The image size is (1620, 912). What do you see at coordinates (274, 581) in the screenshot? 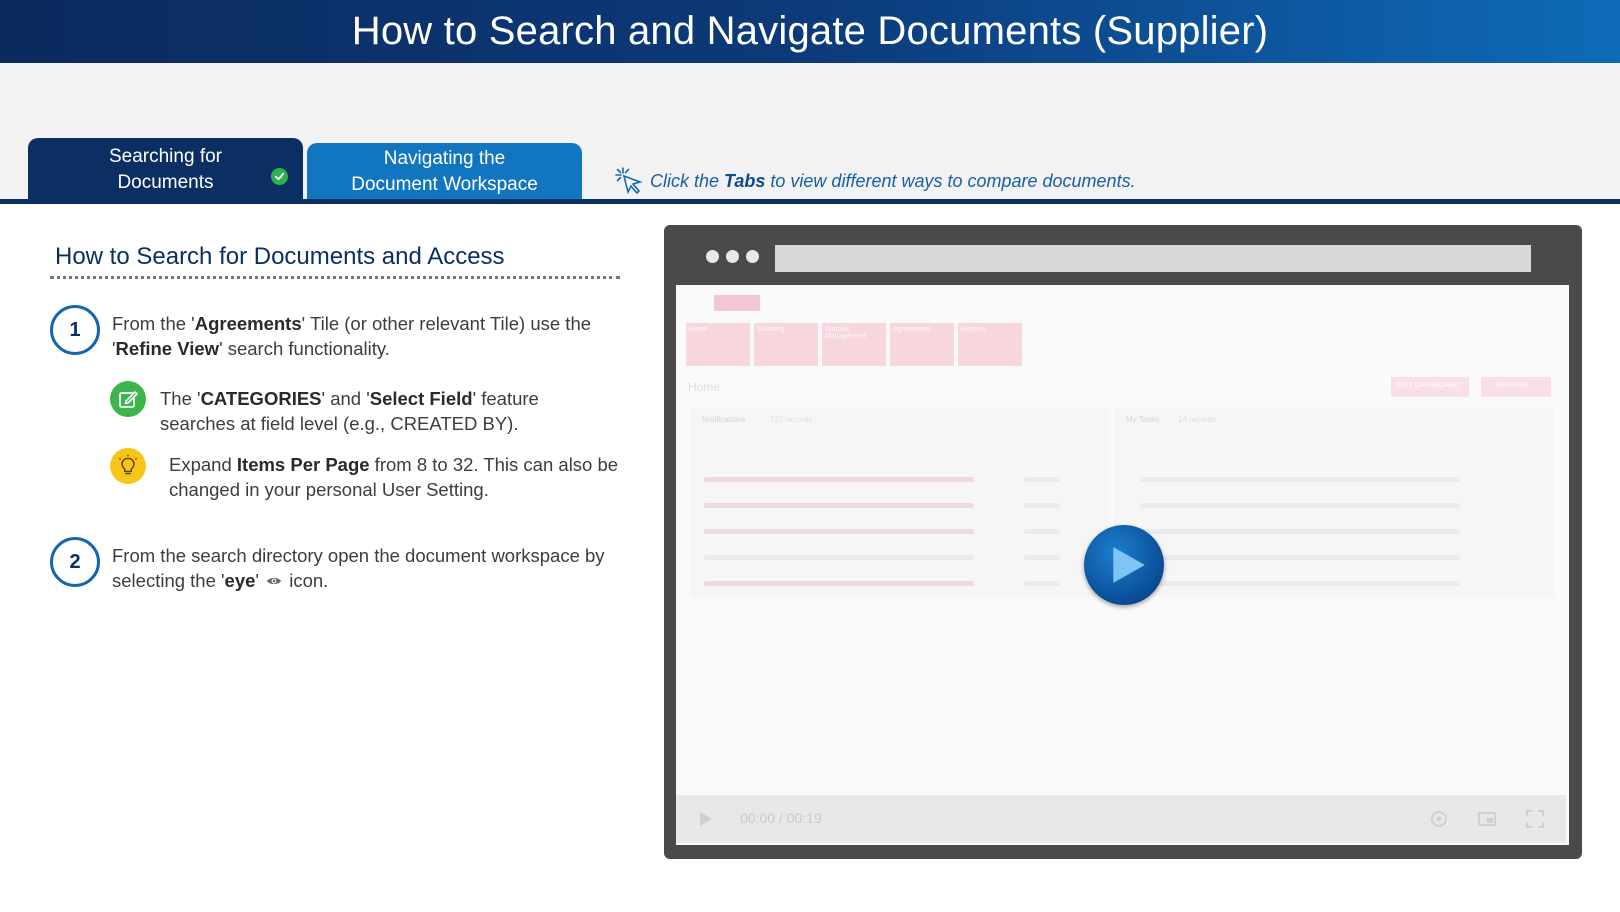
I see `eye-icon` at bounding box center [274, 581].